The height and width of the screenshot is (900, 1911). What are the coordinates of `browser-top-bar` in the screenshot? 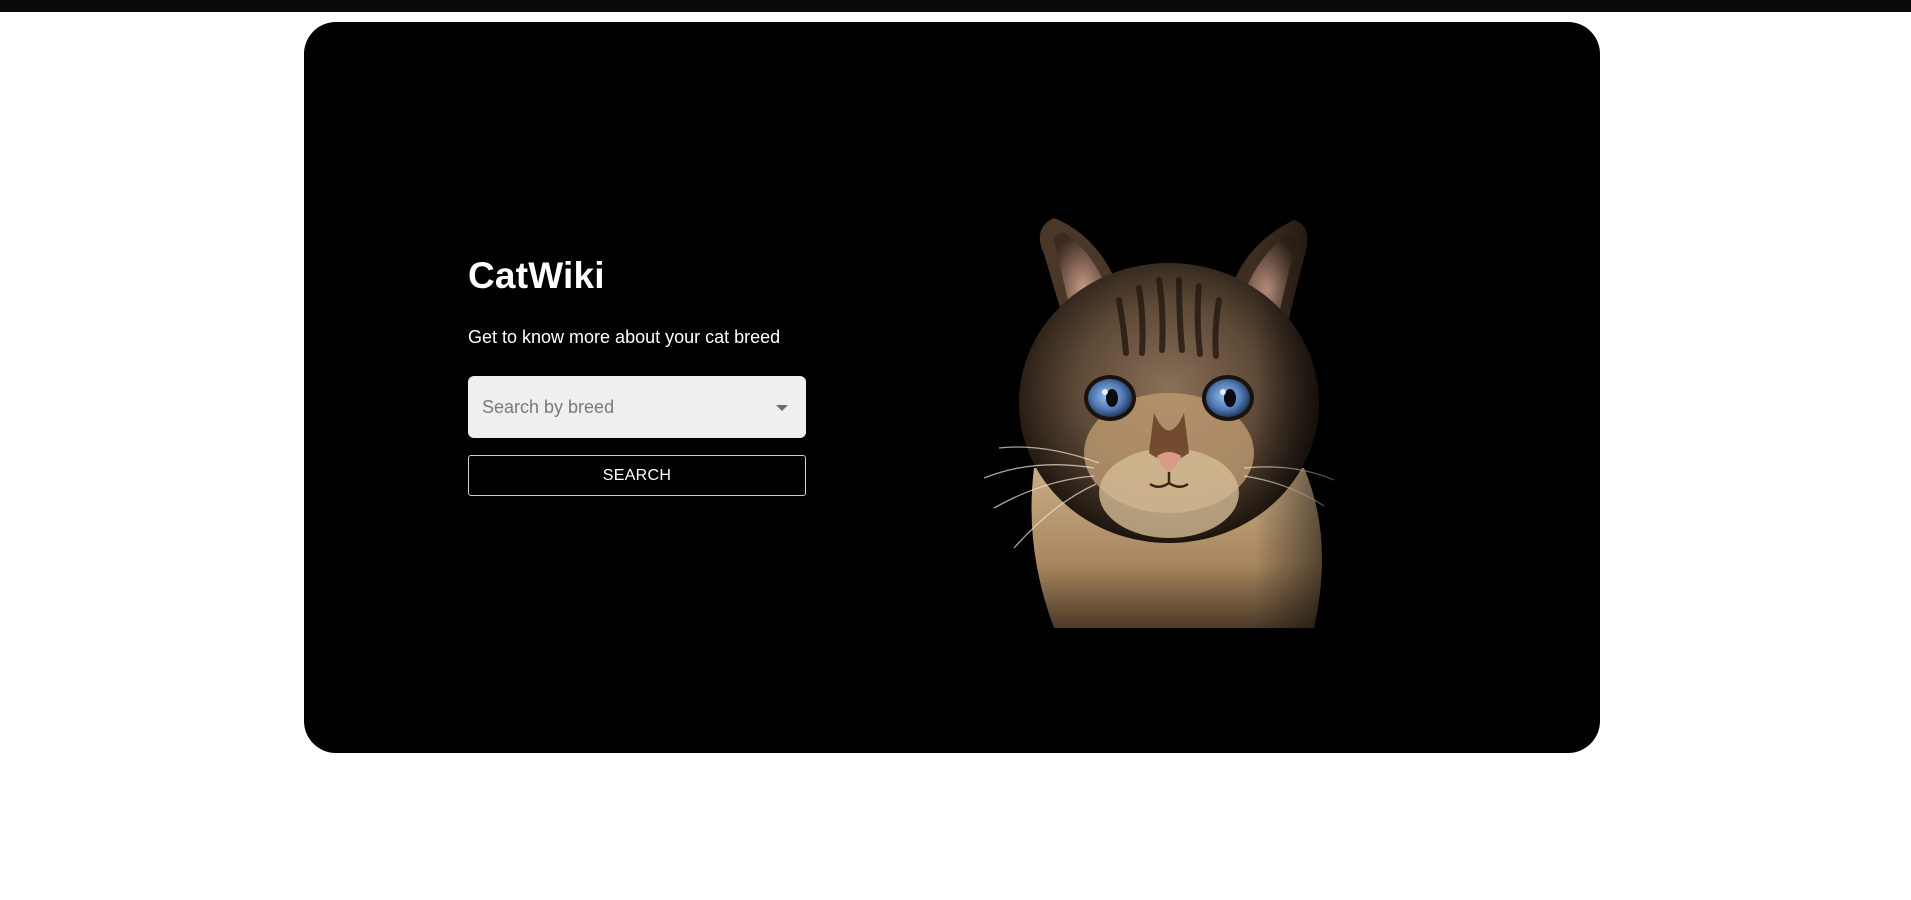 It's located at (955, 6).